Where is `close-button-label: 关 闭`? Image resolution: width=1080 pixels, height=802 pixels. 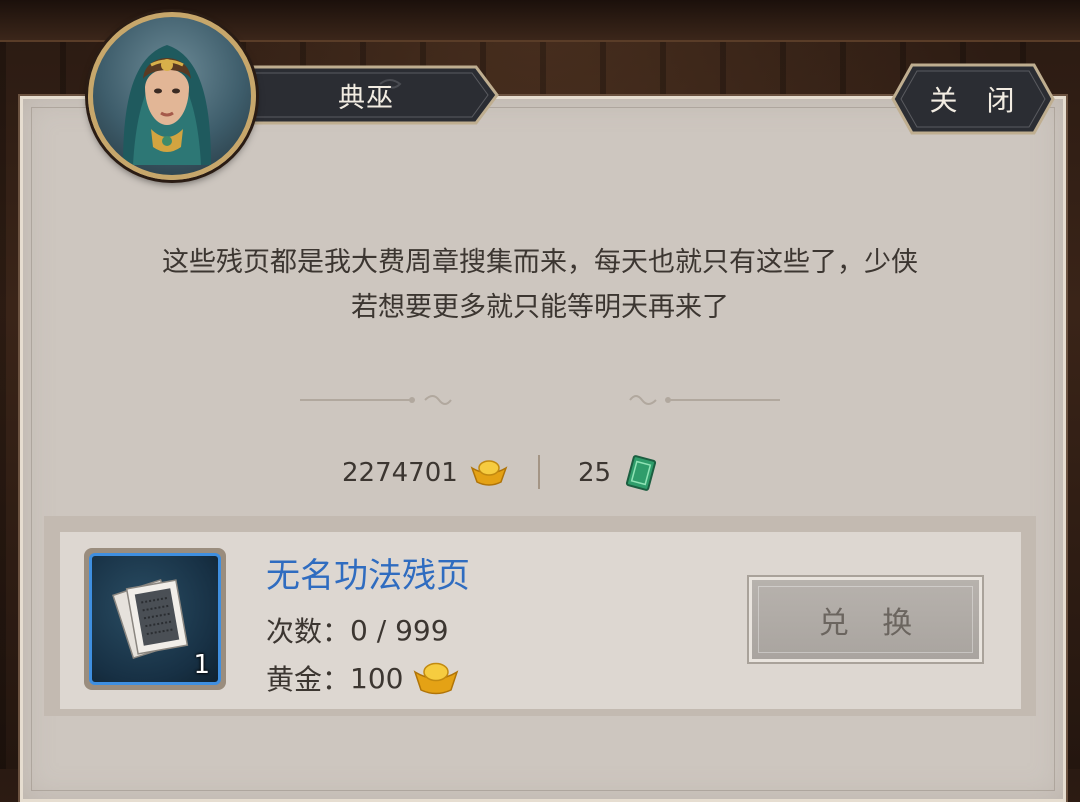 close-button-label: 关 闭 is located at coordinates (977, 100).